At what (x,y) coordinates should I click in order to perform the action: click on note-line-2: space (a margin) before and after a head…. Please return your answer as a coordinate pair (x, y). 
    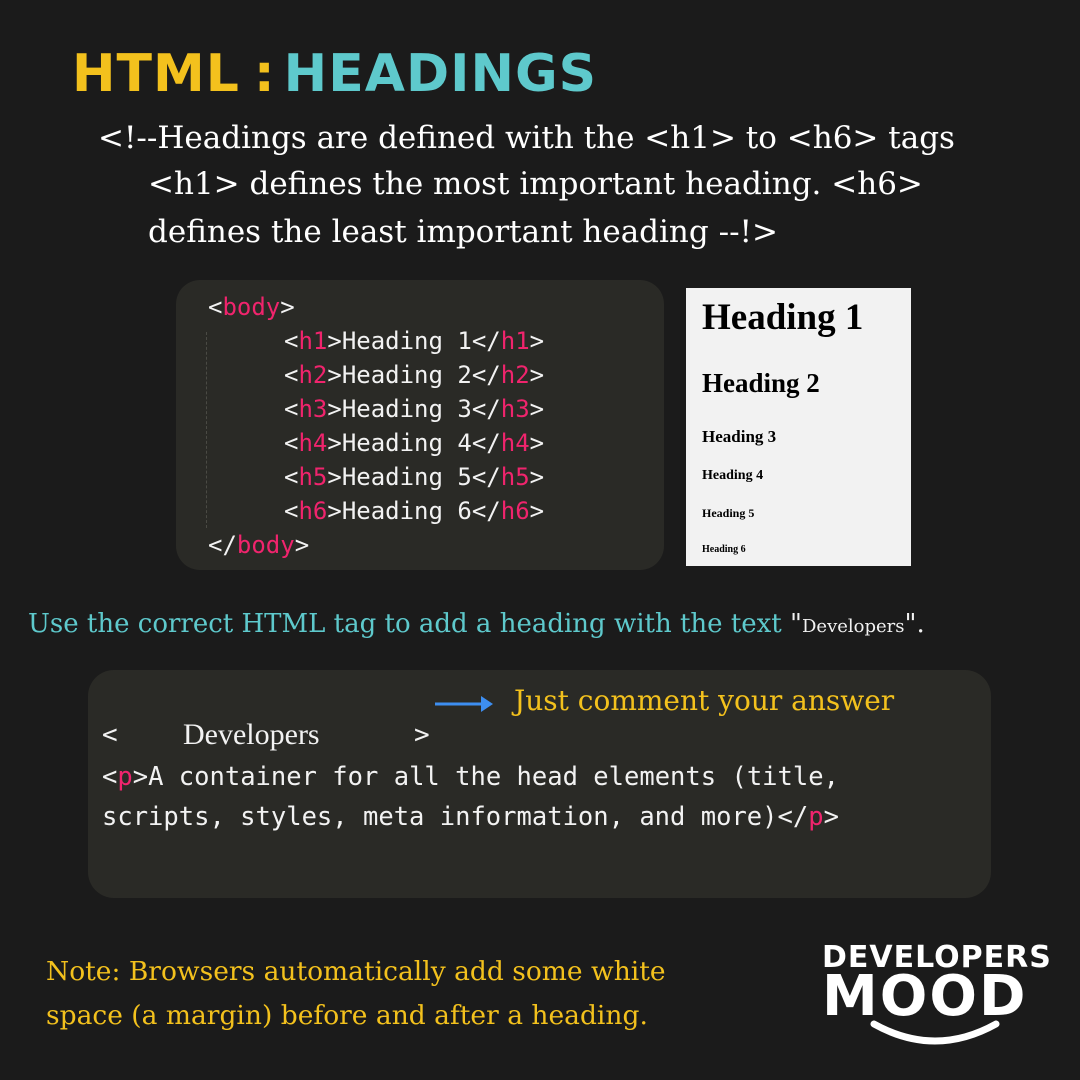
    Looking at the image, I should click on (347, 1015).